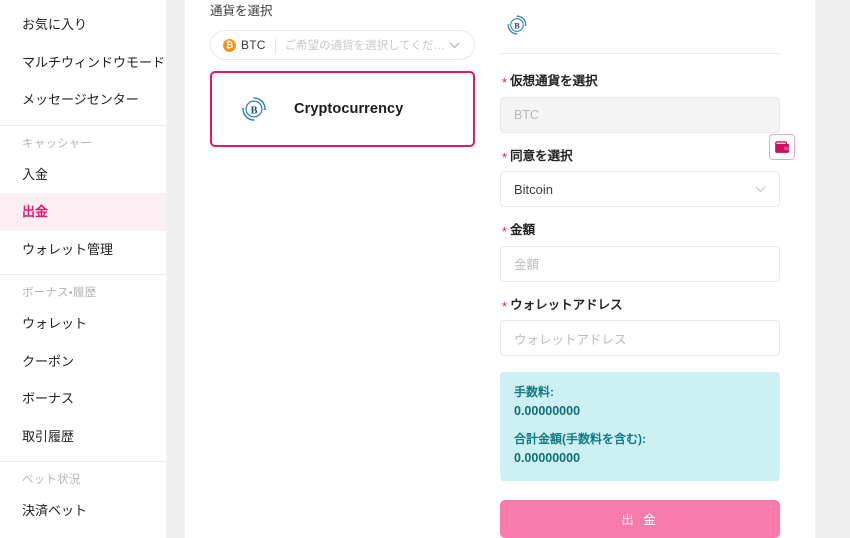 The height and width of the screenshot is (538, 850). I want to click on field-label-crypto-text: 仮想通貨を選択, so click(554, 81).